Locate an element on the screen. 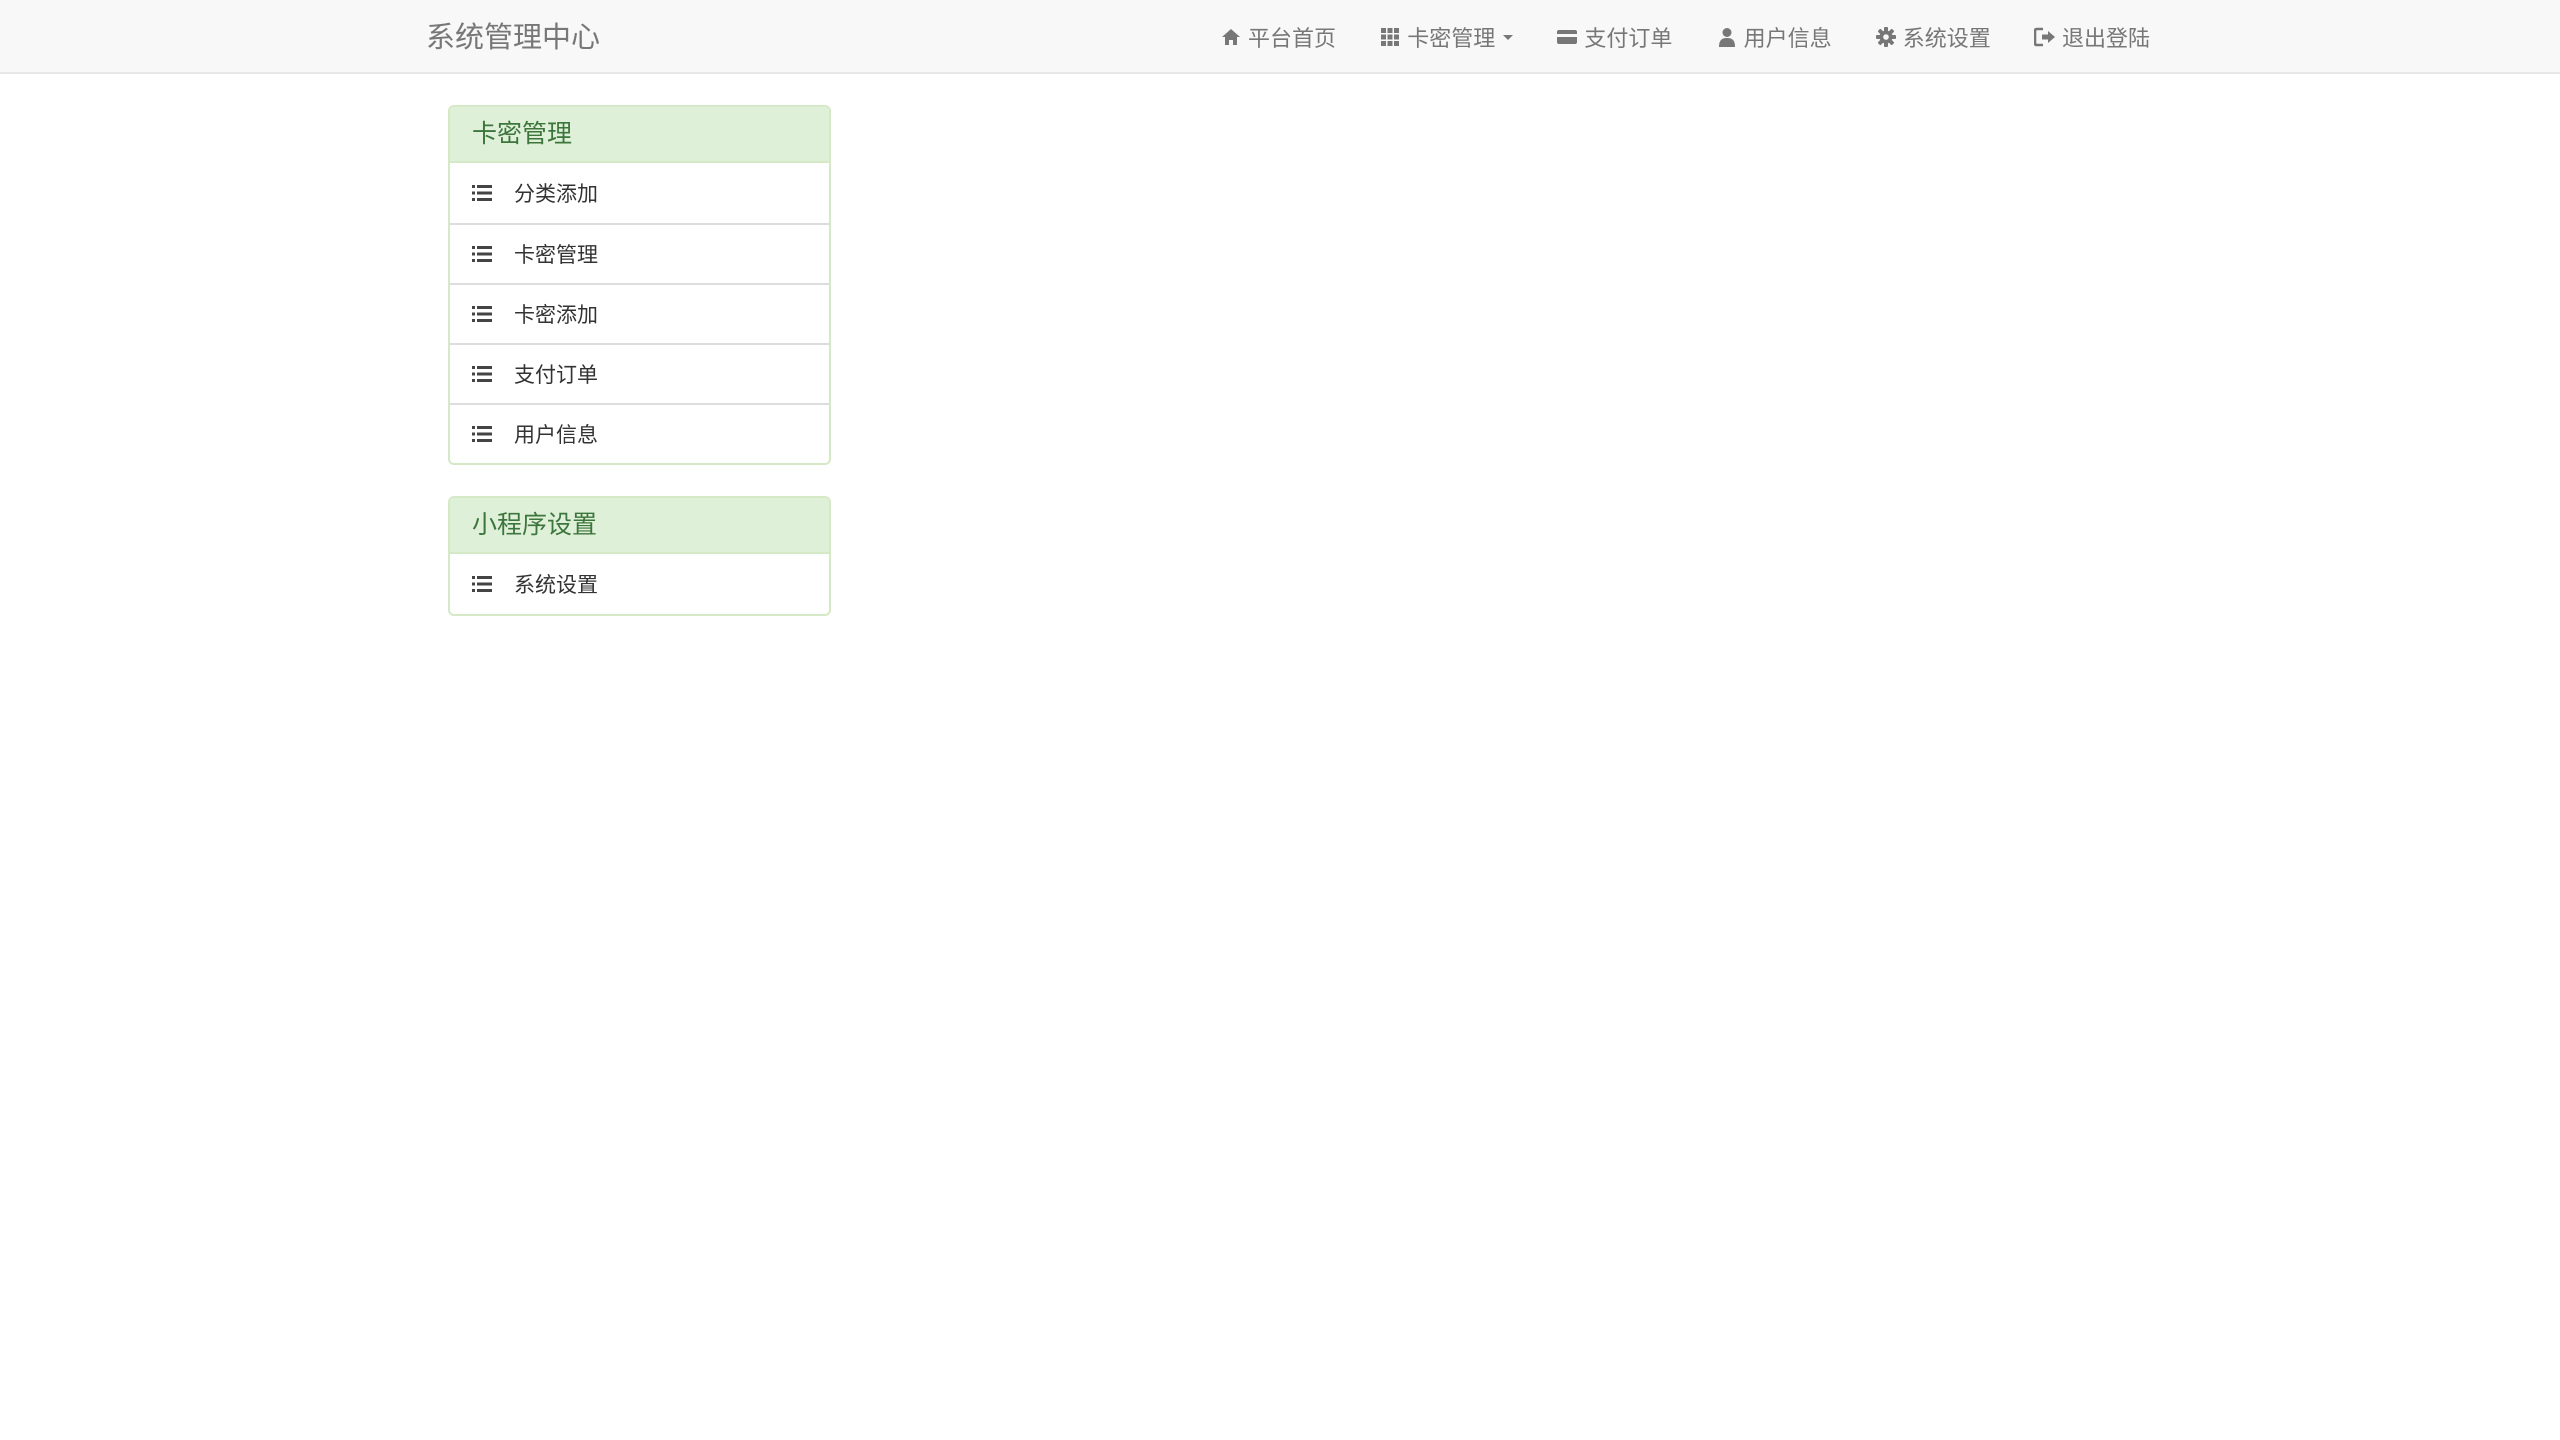  sidebar-item-label: 分类添加 is located at coordinates (556, 194).